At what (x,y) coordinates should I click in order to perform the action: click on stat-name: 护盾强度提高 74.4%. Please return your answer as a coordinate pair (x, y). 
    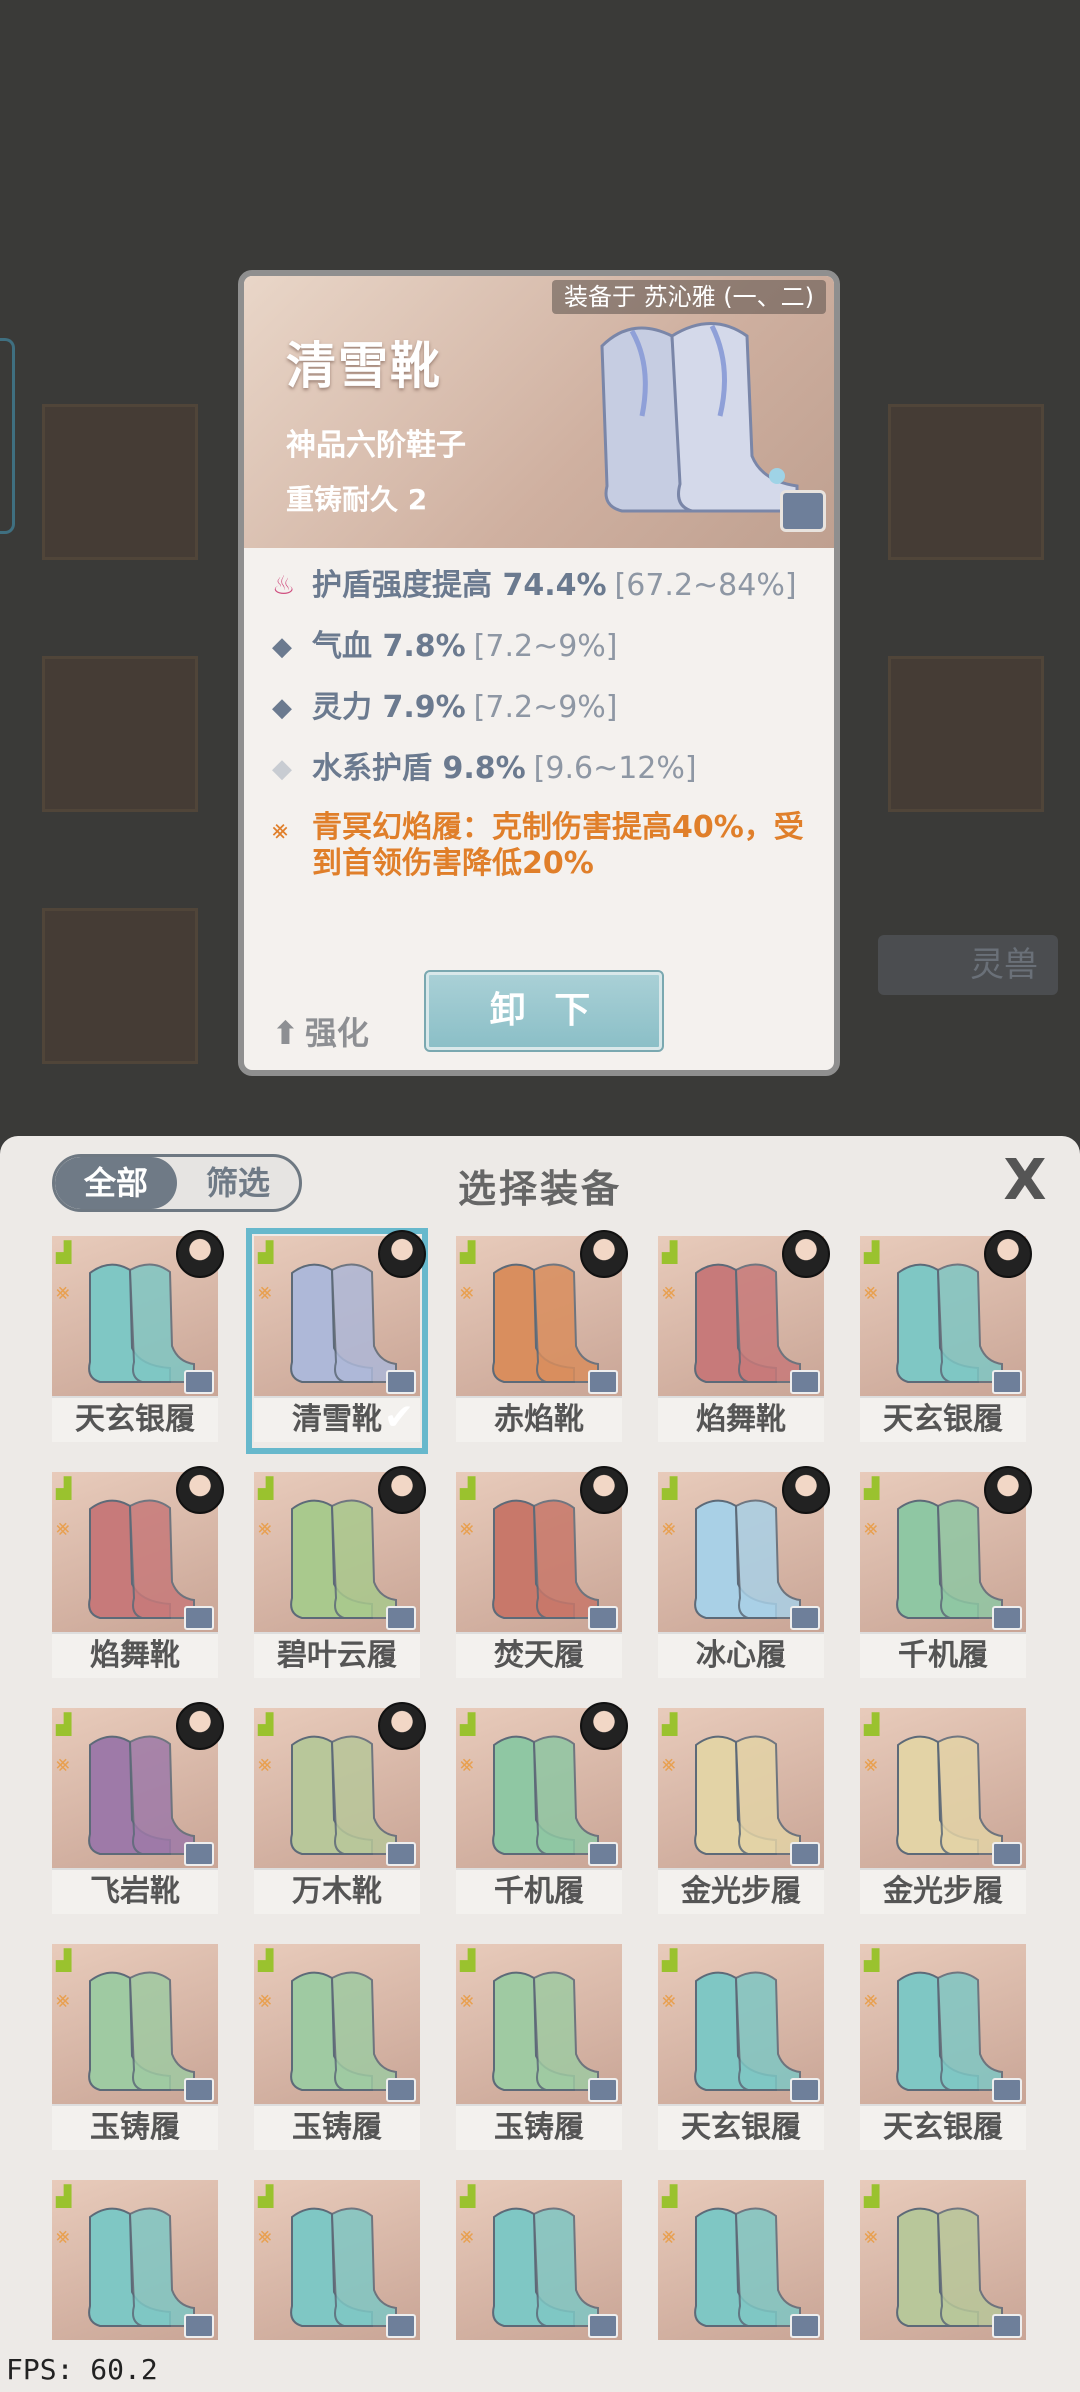
    Looking at the image, I should click on (459, 585).